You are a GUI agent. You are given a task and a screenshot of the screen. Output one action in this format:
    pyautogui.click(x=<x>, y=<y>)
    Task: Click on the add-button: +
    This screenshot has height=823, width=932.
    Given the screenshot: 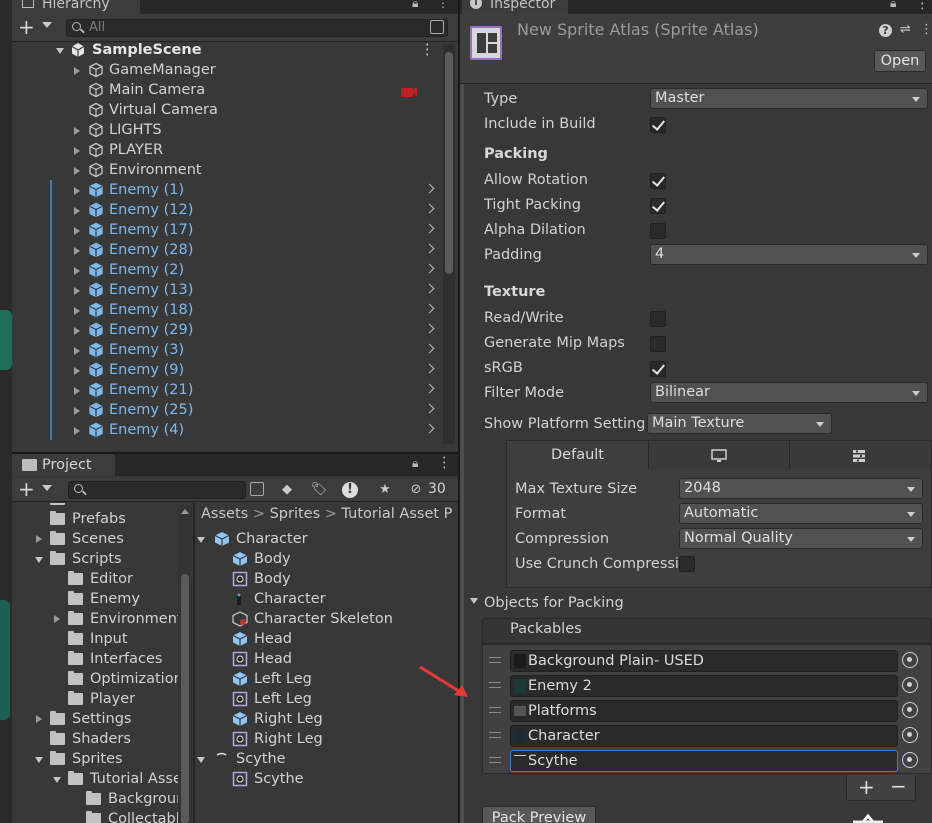 What is the action you would take?
    pyautogui.click(x=26, y=27)
    